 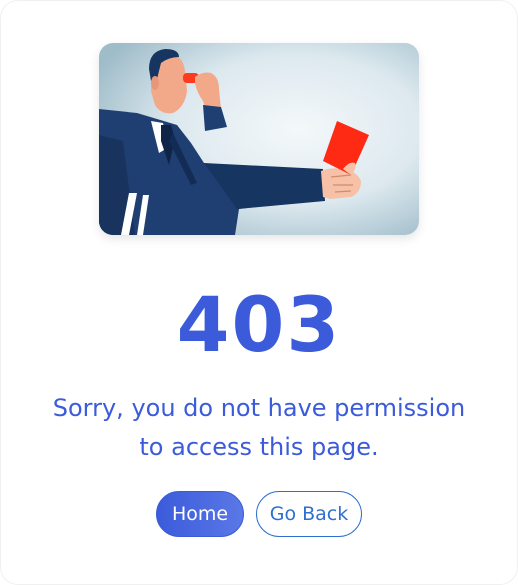 I want to click on go-back-button: Go Back, so click(x=309, y=514).